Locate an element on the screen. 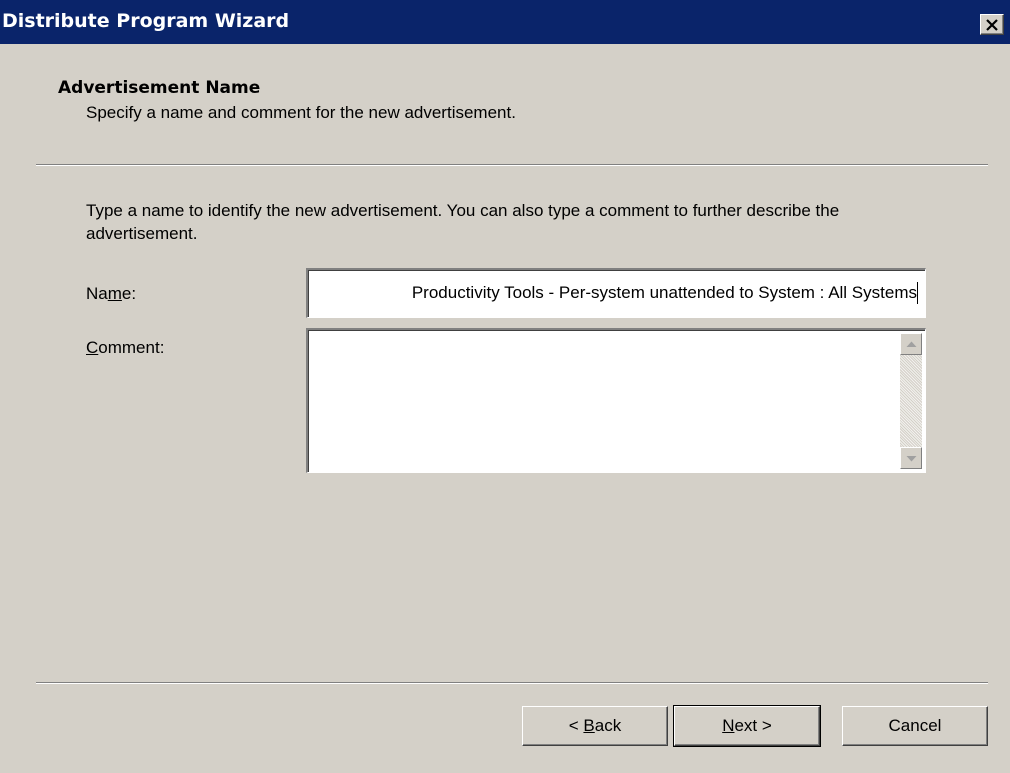 The height and width of the screenshot is (773, 1010). cancel-button: Cancel is located at coordinates (915, 726).